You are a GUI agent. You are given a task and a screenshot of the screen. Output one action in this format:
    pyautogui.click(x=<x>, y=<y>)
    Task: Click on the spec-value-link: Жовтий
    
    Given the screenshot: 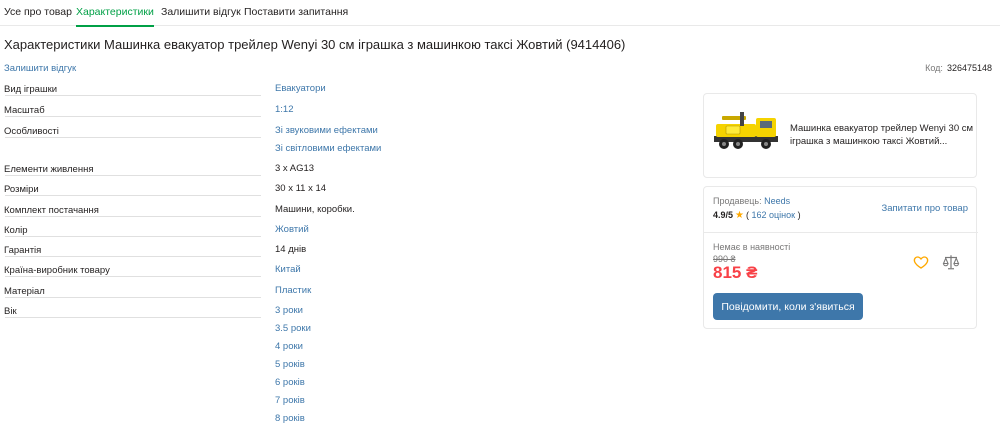 What is the action you would take?
    pyautogui.click(x=465, y=230)
    